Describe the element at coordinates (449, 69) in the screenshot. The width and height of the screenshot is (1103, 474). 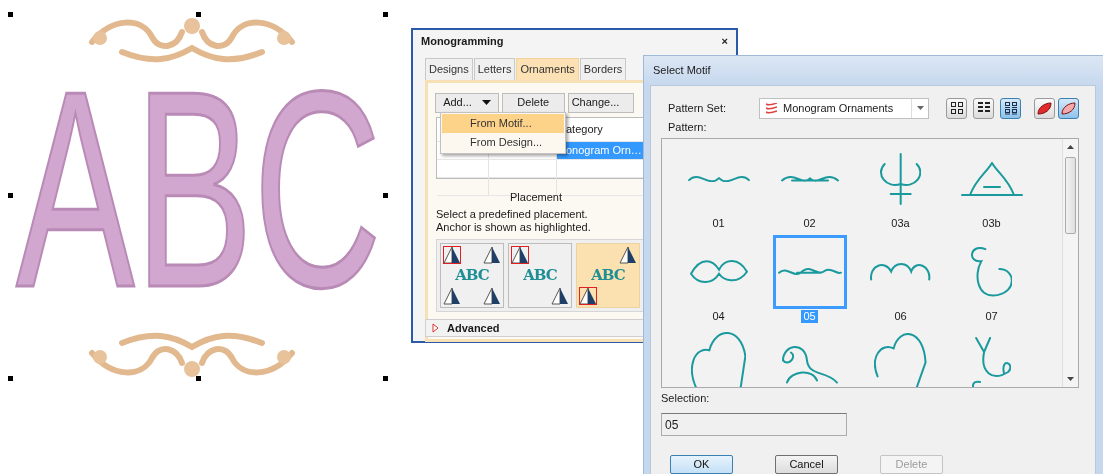
I see `tab: Designs` at that location.